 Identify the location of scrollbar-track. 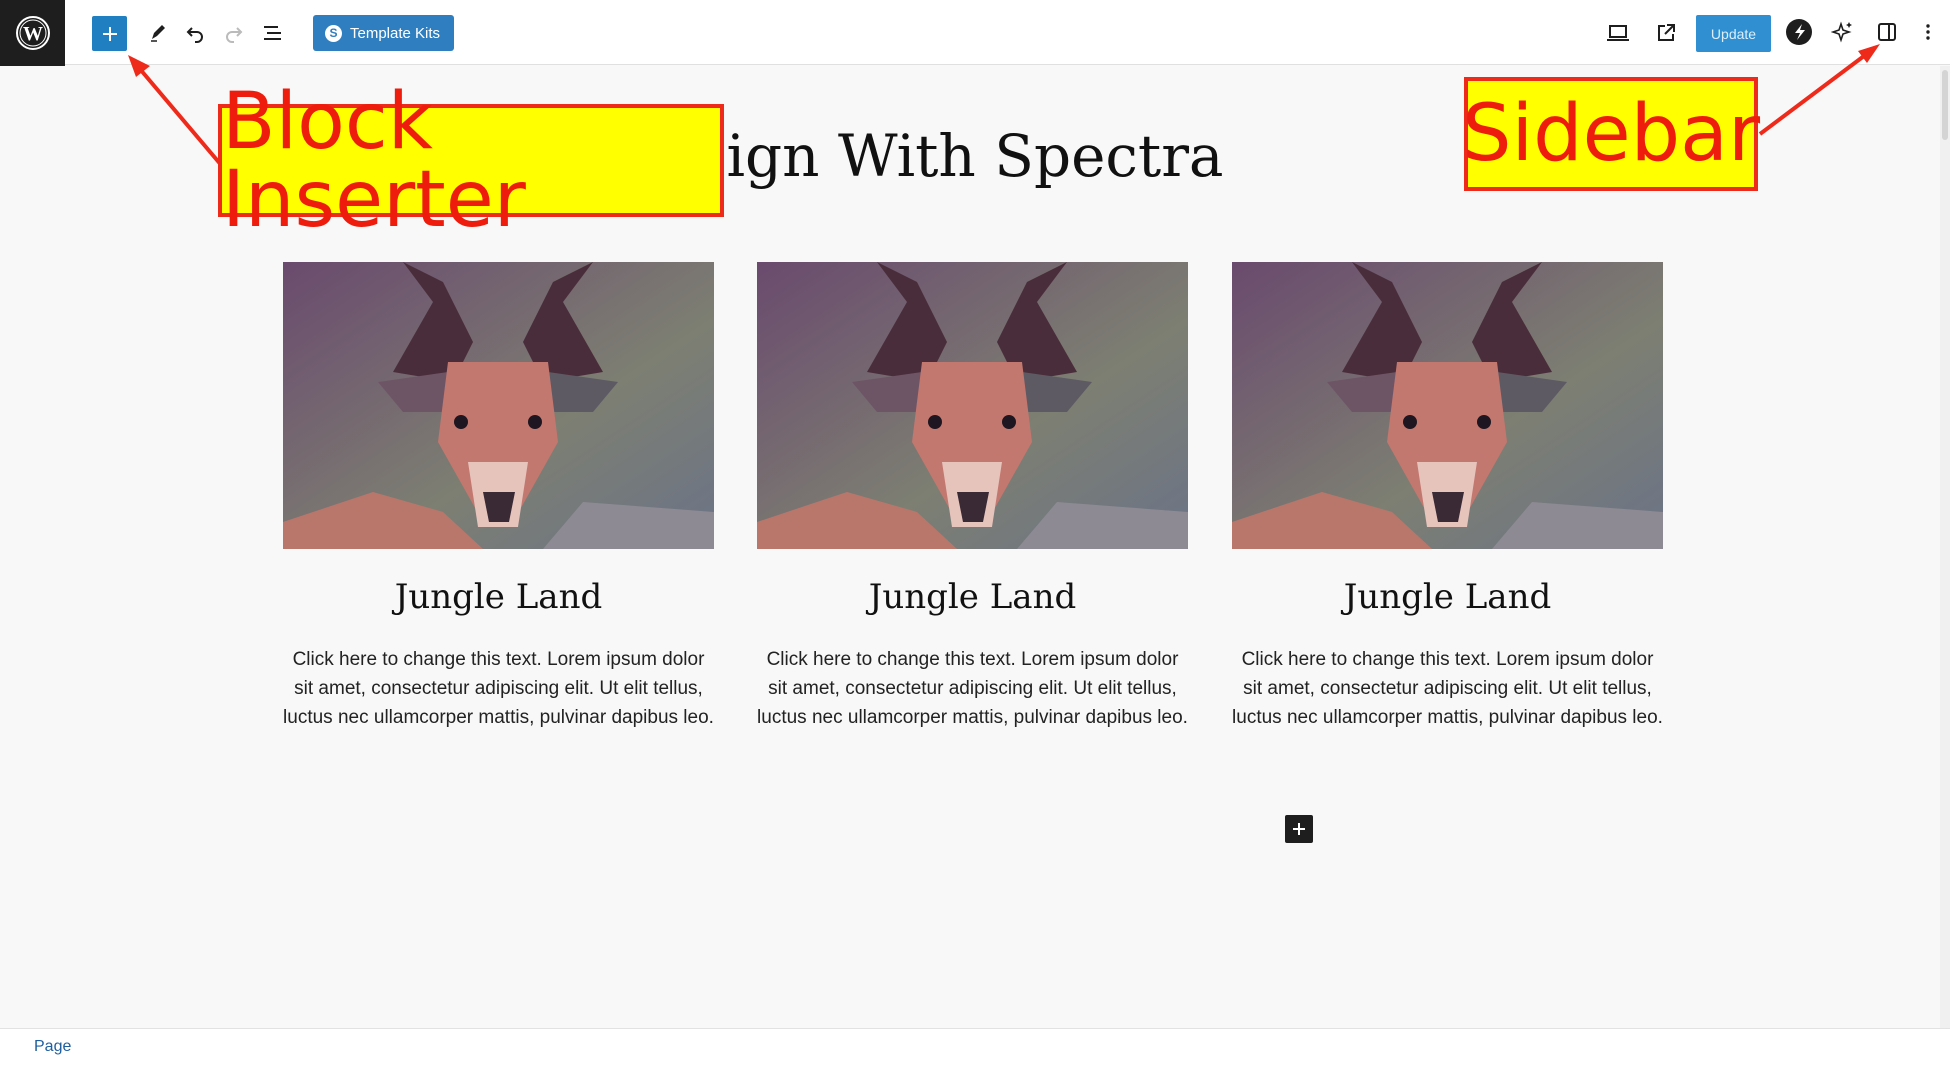
(1945, 547).